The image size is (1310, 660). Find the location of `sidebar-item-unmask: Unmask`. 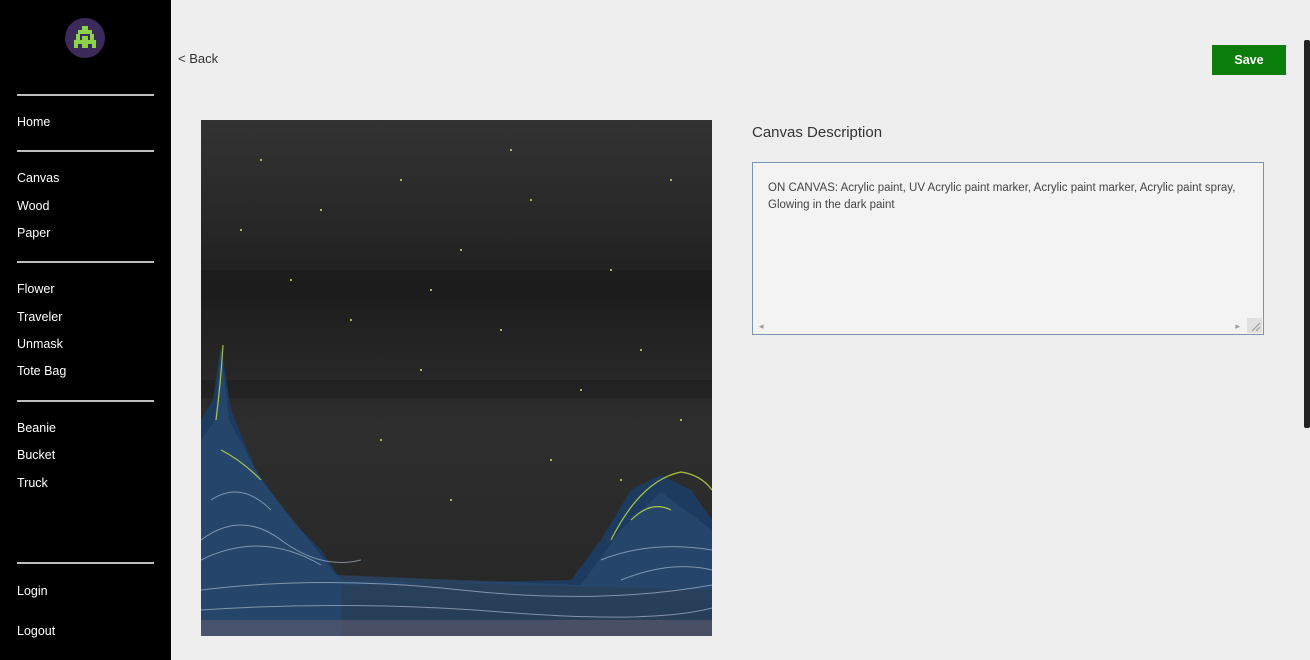

sidebar-item-unmask: Unmask is located at coordinates (40, 344).